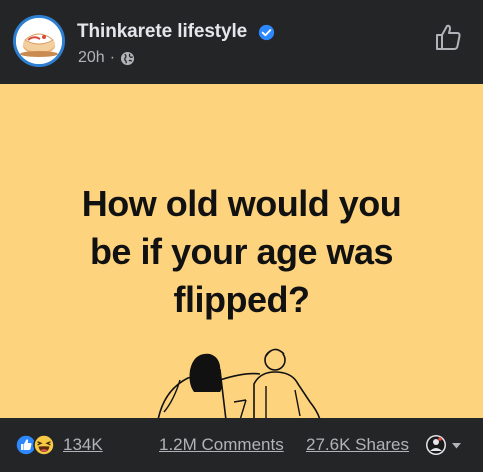 Image resolution: width=483 pixels, height=472 pixels. Describe the element at coordinates (162, 32) in the screenshot. I see `page-name-link: Thinkarete lifestyle` at that location.